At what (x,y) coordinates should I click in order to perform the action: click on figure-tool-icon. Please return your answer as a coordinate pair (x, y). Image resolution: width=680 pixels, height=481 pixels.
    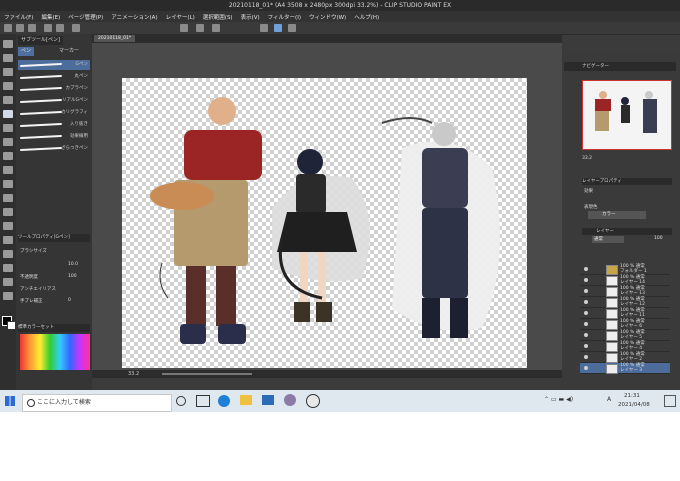
    Looking at the image, I should click on (8, 226).